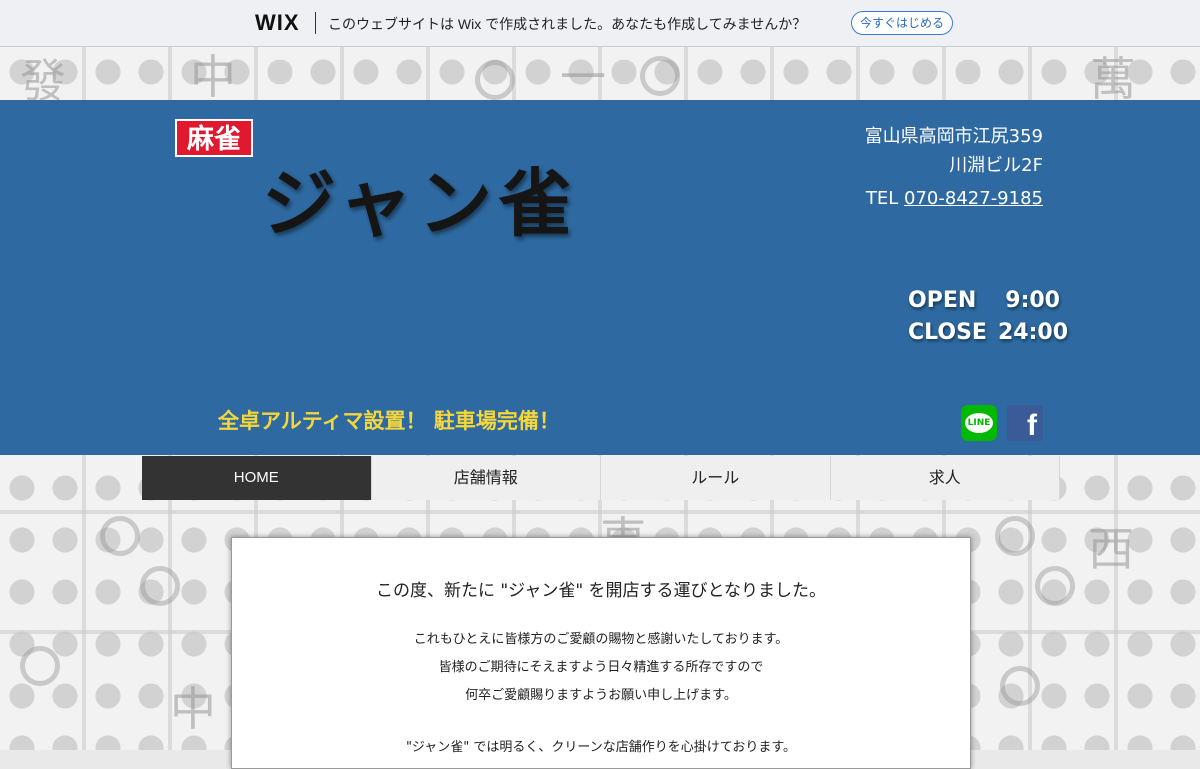 This screenshot has height=769, width=1200. Describe the element at coordinates (954, 151) in the screenshot. I see `address: 富山県高岡市江尻359 川淵ビル2F` at that location.